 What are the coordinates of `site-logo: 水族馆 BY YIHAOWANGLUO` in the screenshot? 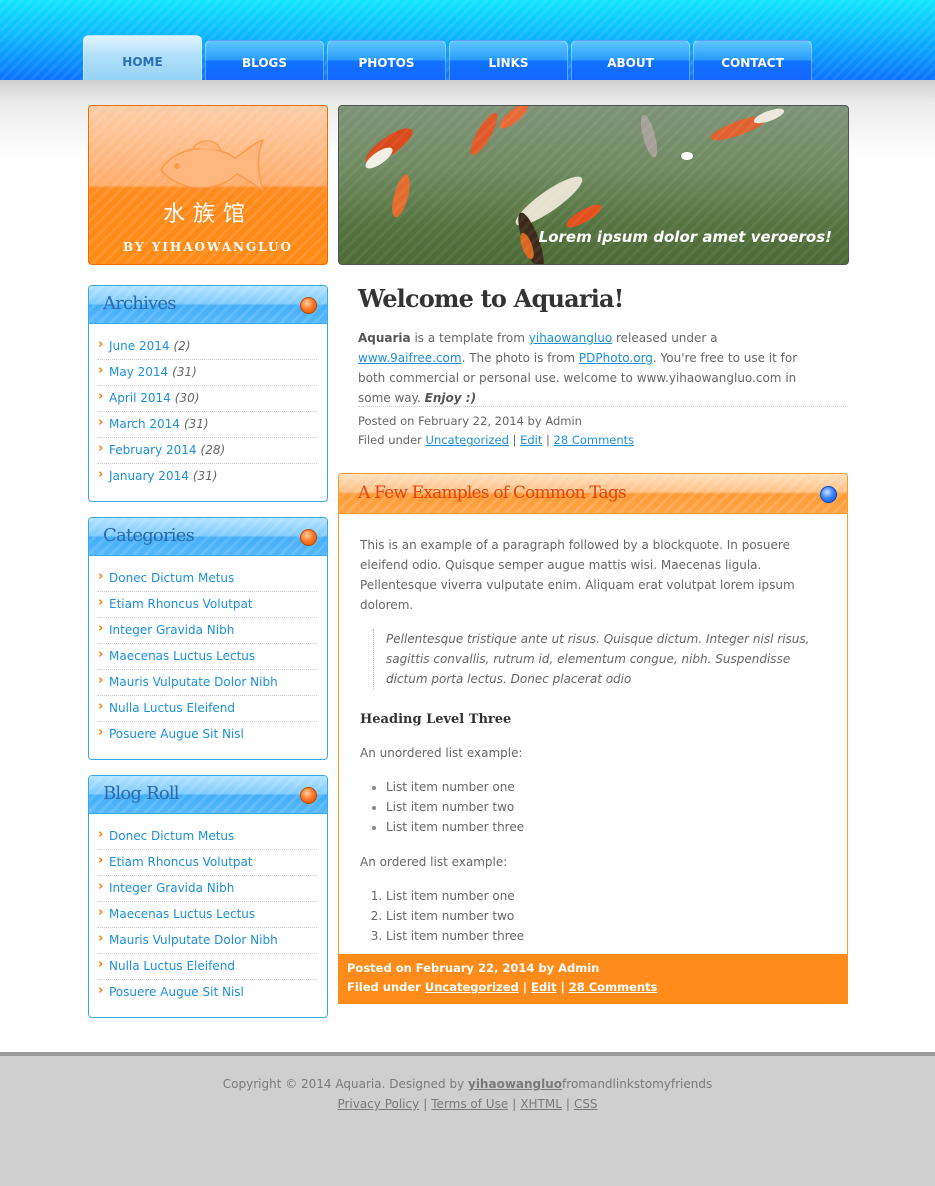 It's located at (208, 185).